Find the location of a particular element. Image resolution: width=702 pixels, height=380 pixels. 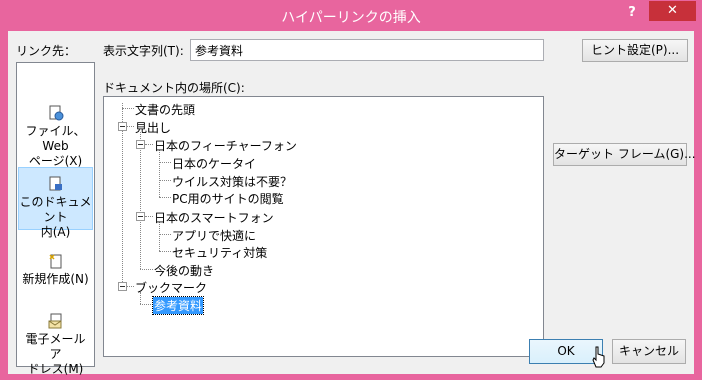

email-icon is located at coordinates (56, 321).